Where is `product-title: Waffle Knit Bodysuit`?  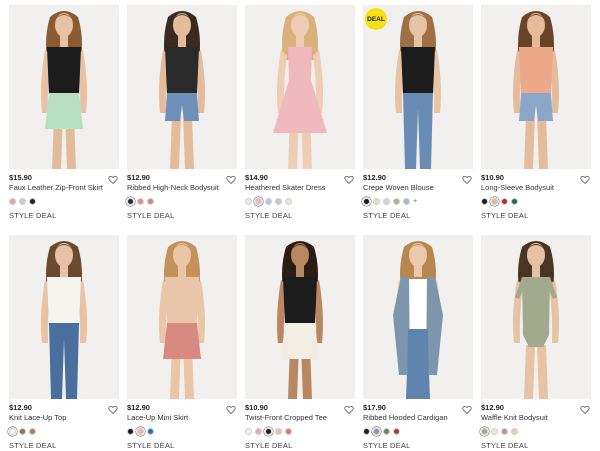
product-title: Waffle Knit Bodysuit is located at coordinates (536, 418).